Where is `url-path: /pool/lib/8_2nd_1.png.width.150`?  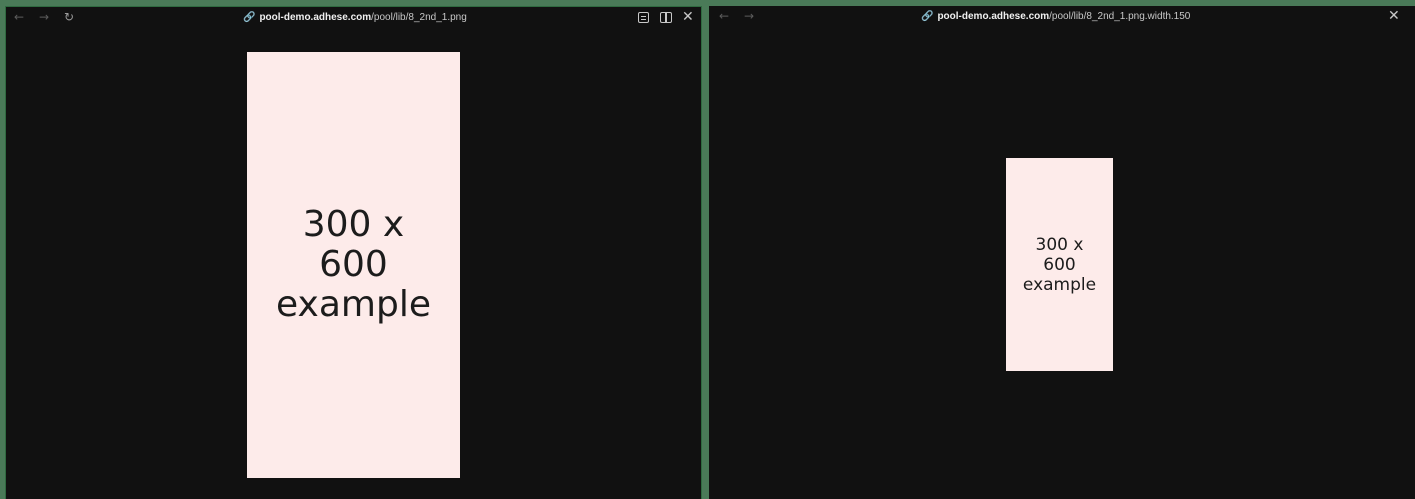 url-path: /pool/lib/8_2nd_1.png.width.150 is located at coordinates (1120, 16).